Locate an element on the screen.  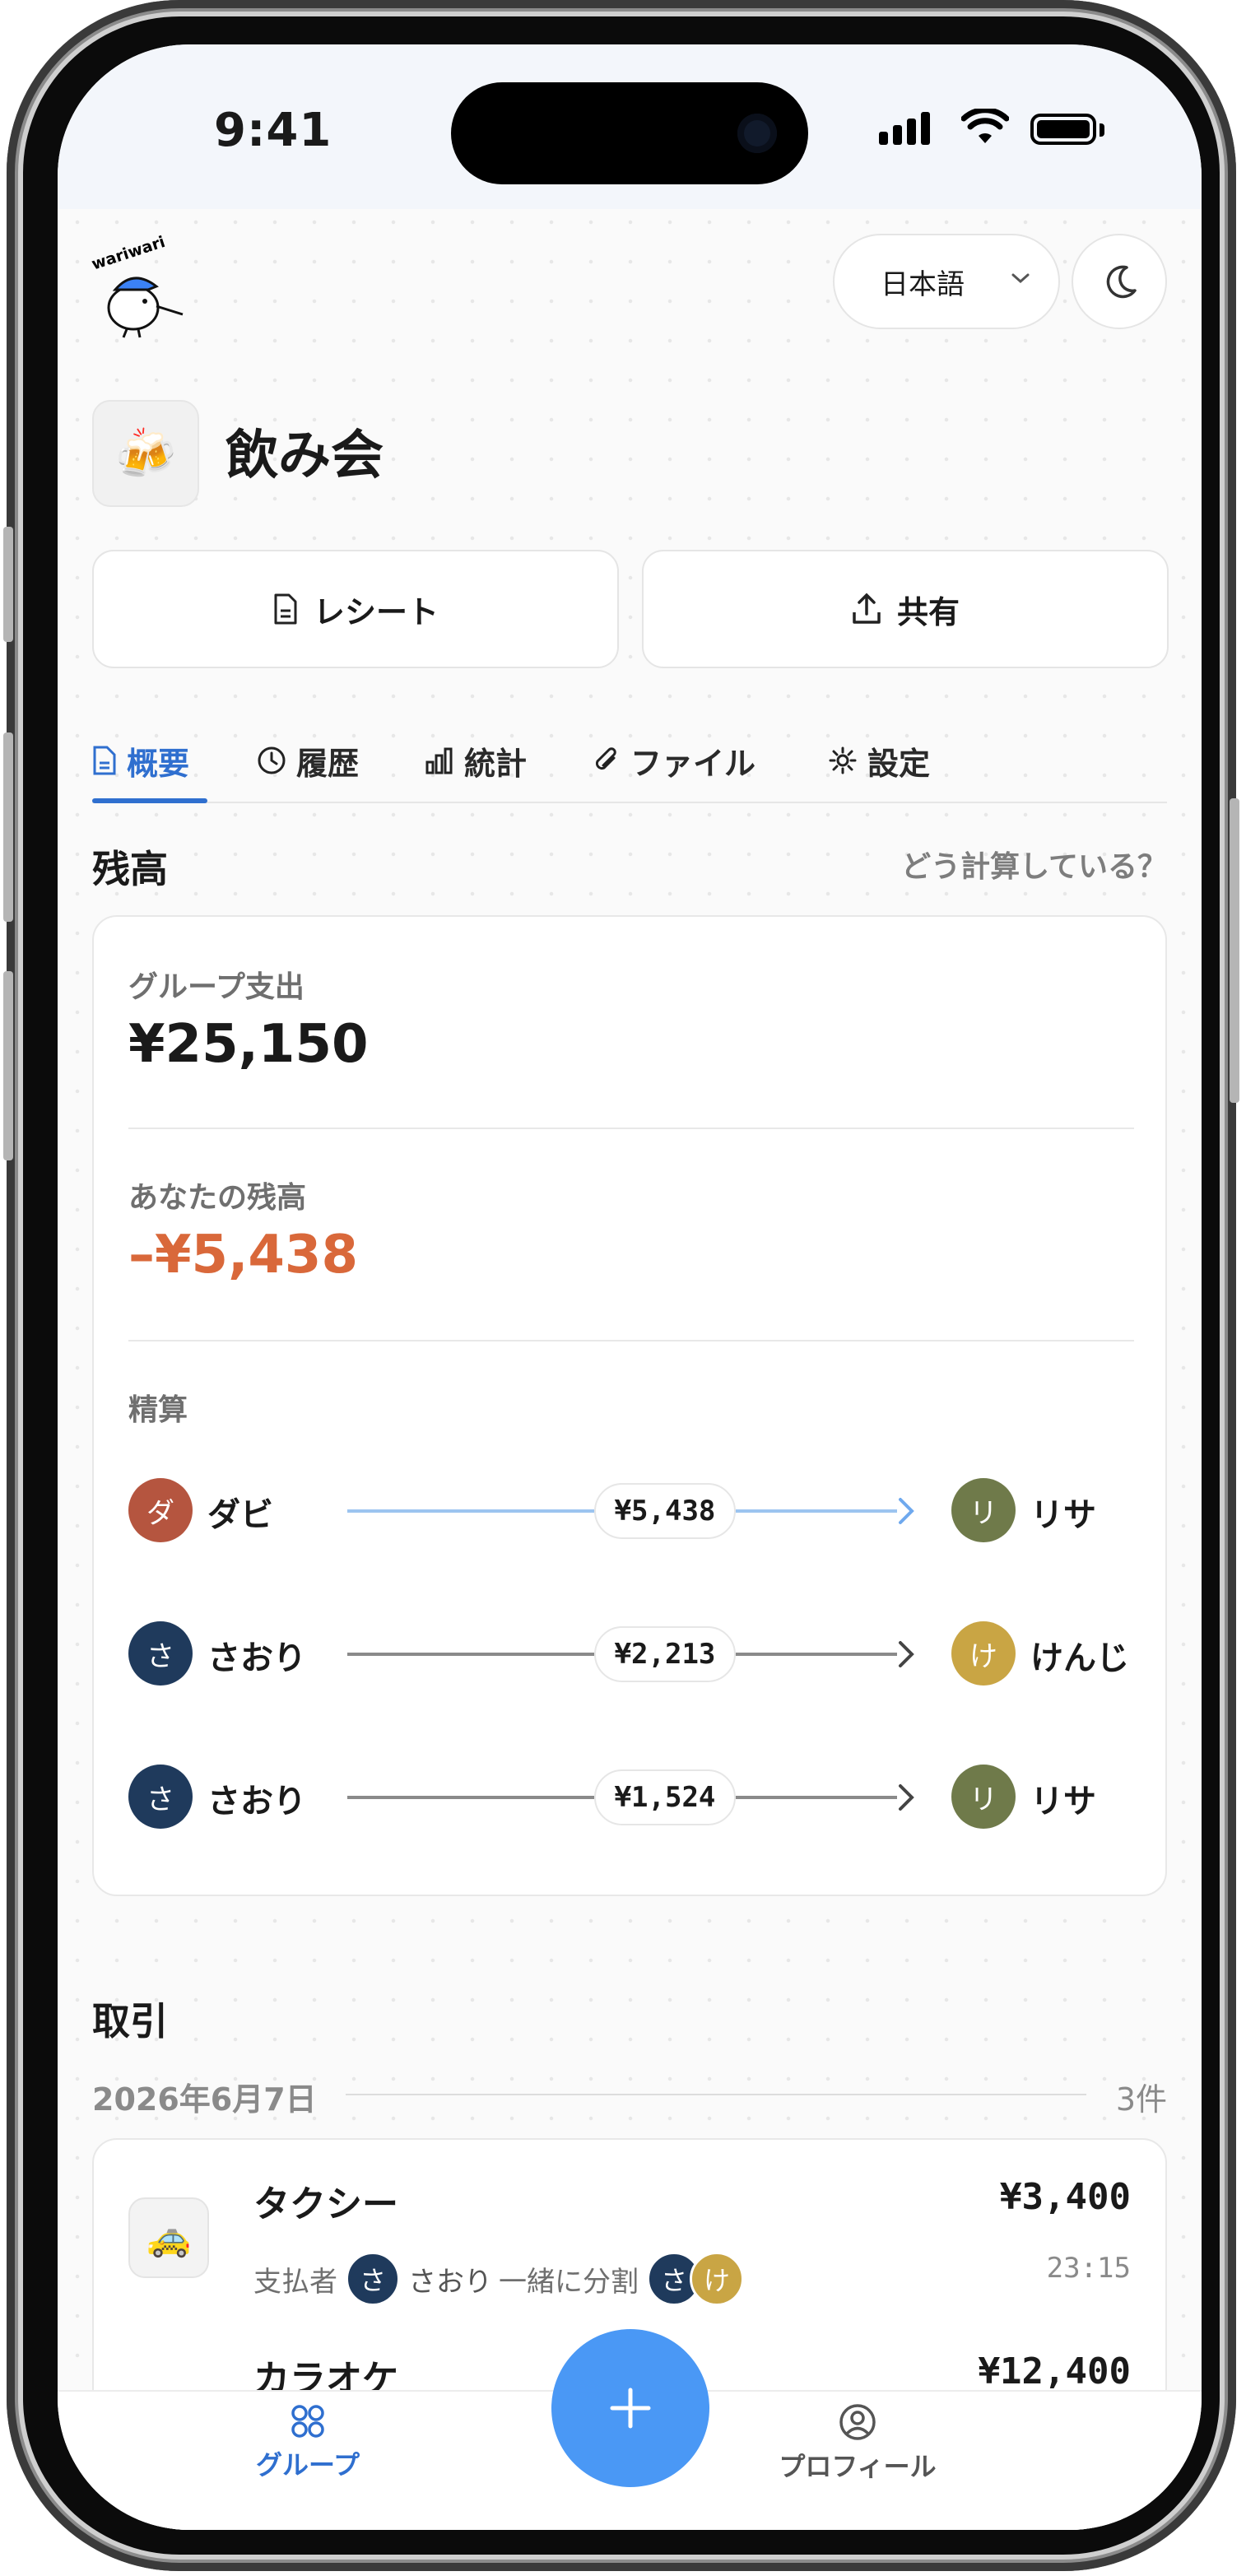
tab-stats: 統計 is located at coordinates (476, 760).